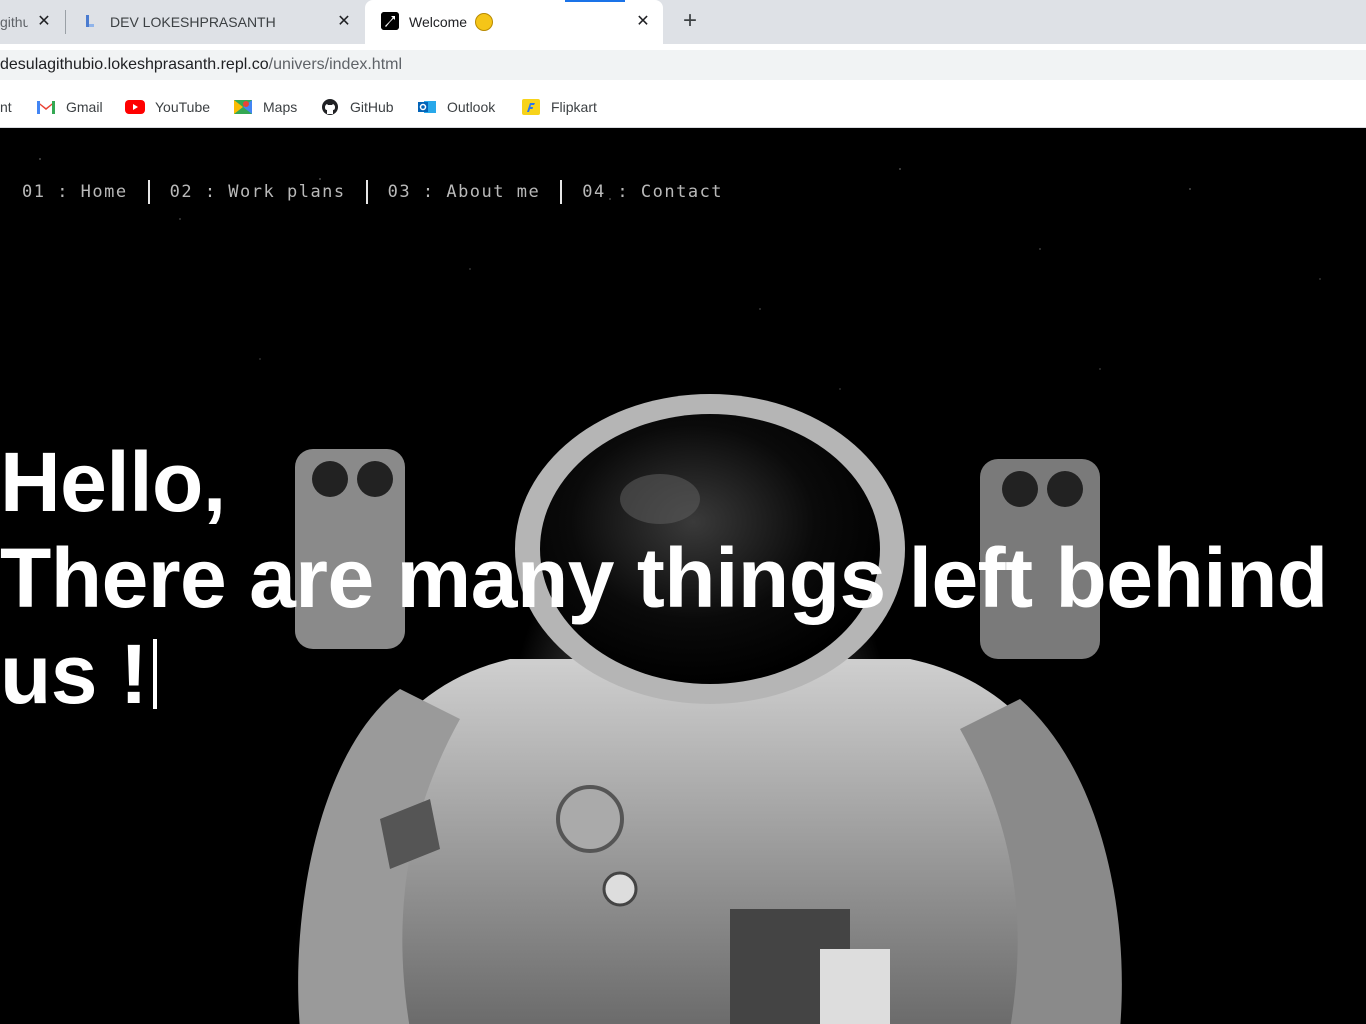 This screenshot has width=1366, height=1024. What do you see at coordinates (531, 107) in the screenshot?
I see `flipkart-icon` at bounding box center [531, 107].